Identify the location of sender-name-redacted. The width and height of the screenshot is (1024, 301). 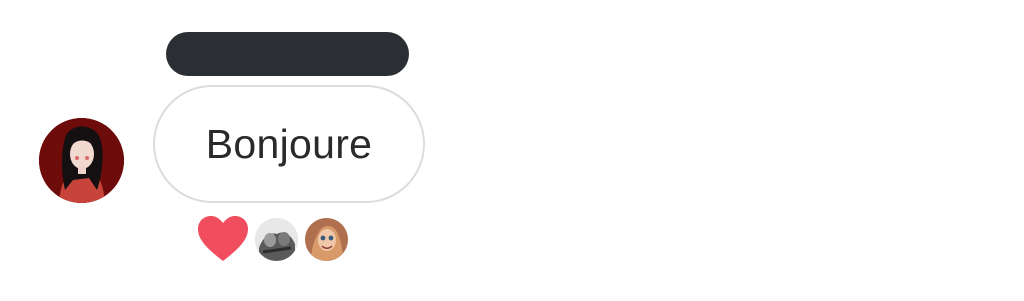
(287, 54).